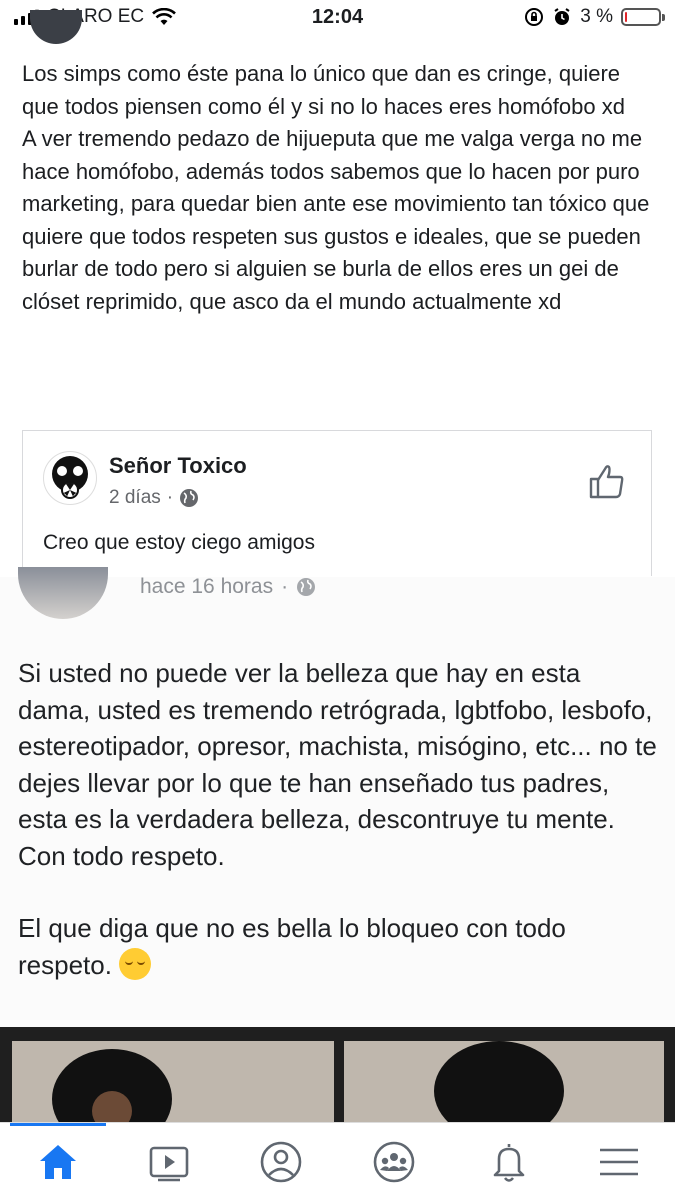 This screenshot has width=675, height=1201. Describe the element at coordinates (504, 1081) in the screenshot. I see `photo-right` at that location.